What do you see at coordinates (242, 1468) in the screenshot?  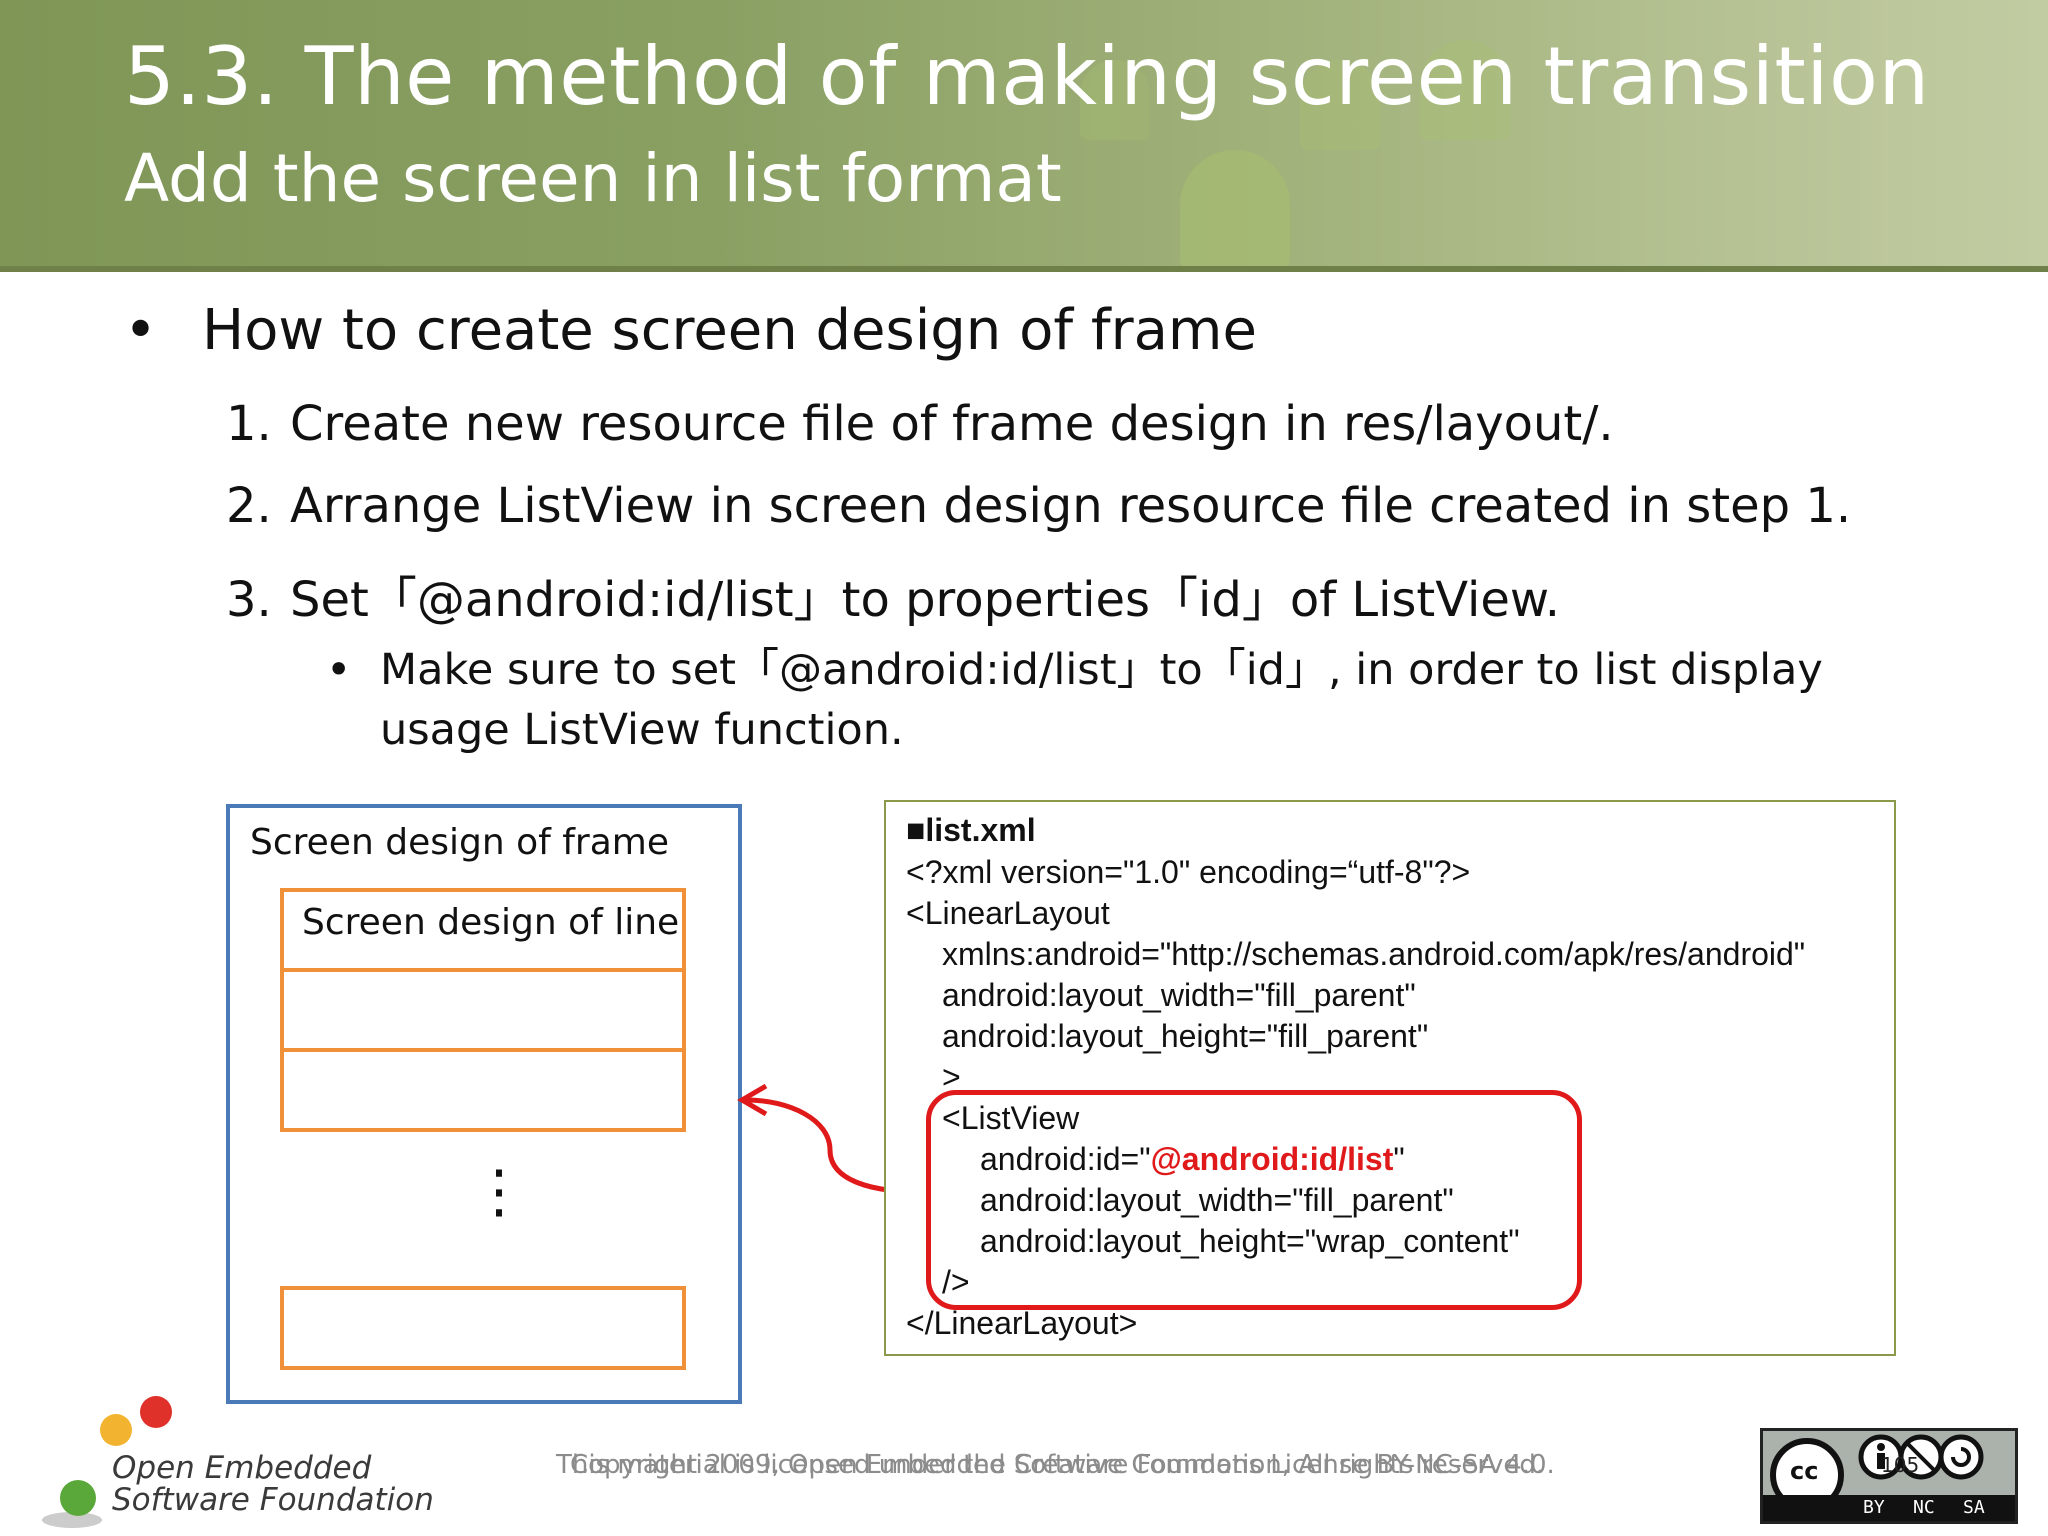 I see `logo-text-line1: Open Embedded` at bounding box center [242, 1468].